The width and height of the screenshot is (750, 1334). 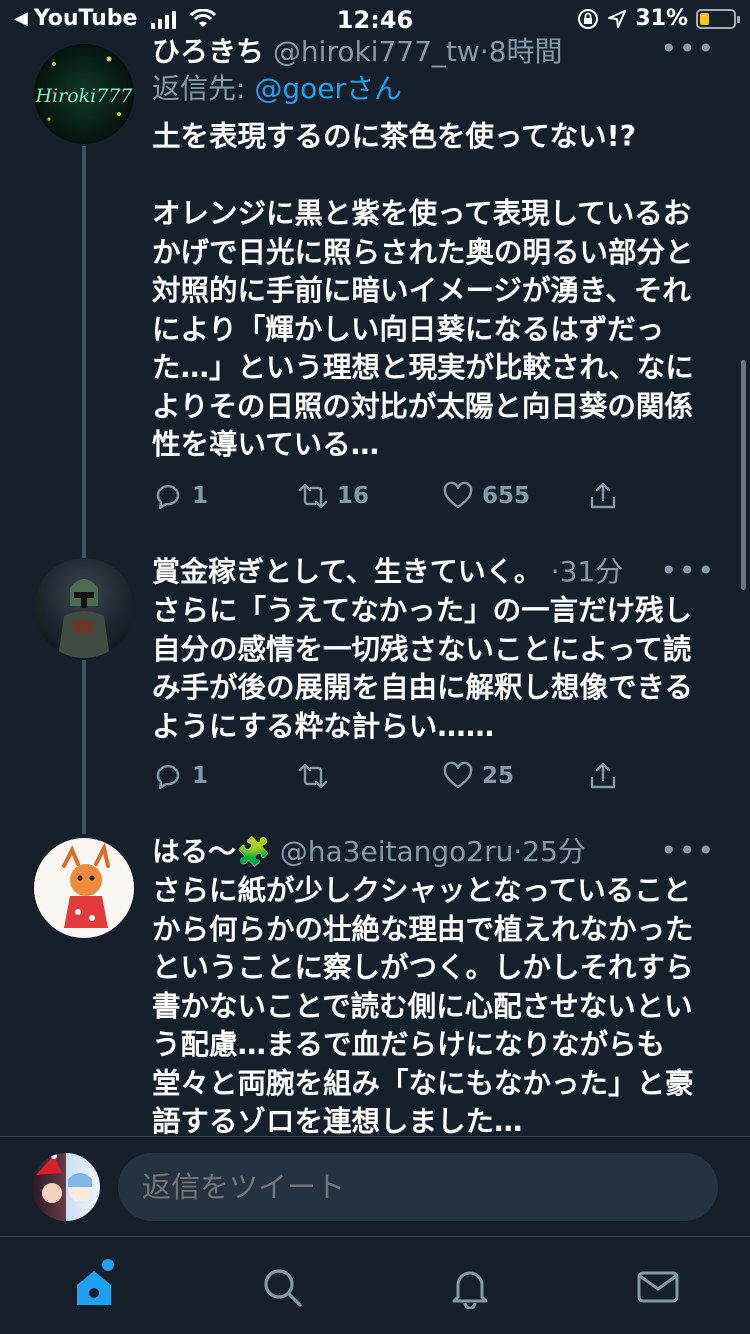 I want to click on rotation-lock-icon, so click(x=588, y=18).